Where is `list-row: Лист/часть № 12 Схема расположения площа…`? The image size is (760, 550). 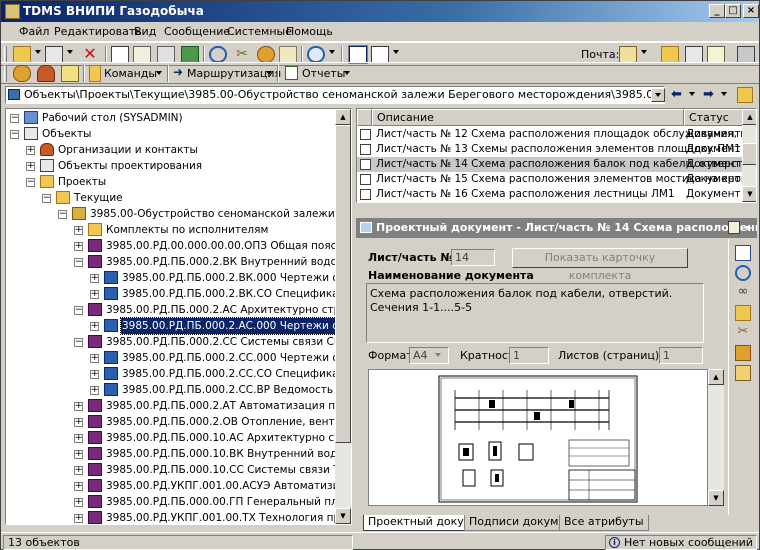 list-row: Лист/часть № 12 Схема расположения площа… is located at coordinates (549, 134).